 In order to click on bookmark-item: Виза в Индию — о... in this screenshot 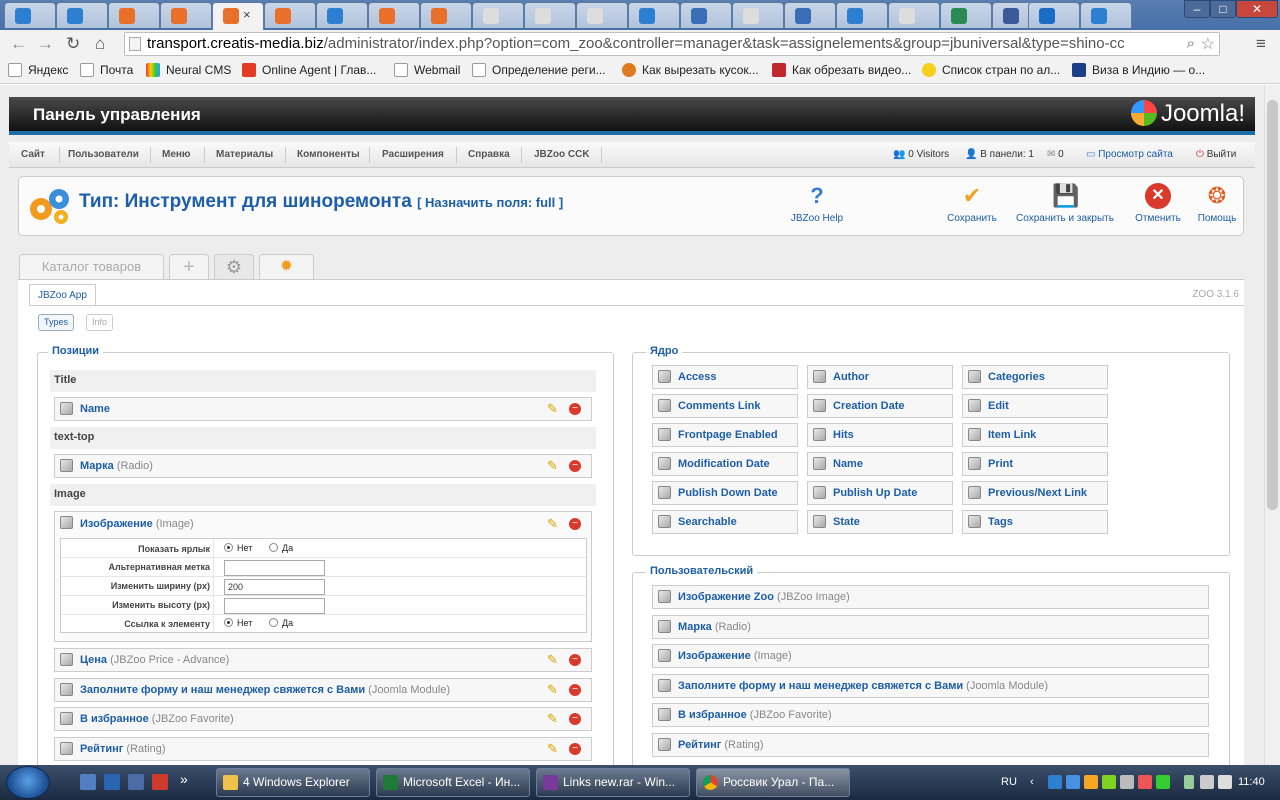, I will do `click(1138, 70)`.